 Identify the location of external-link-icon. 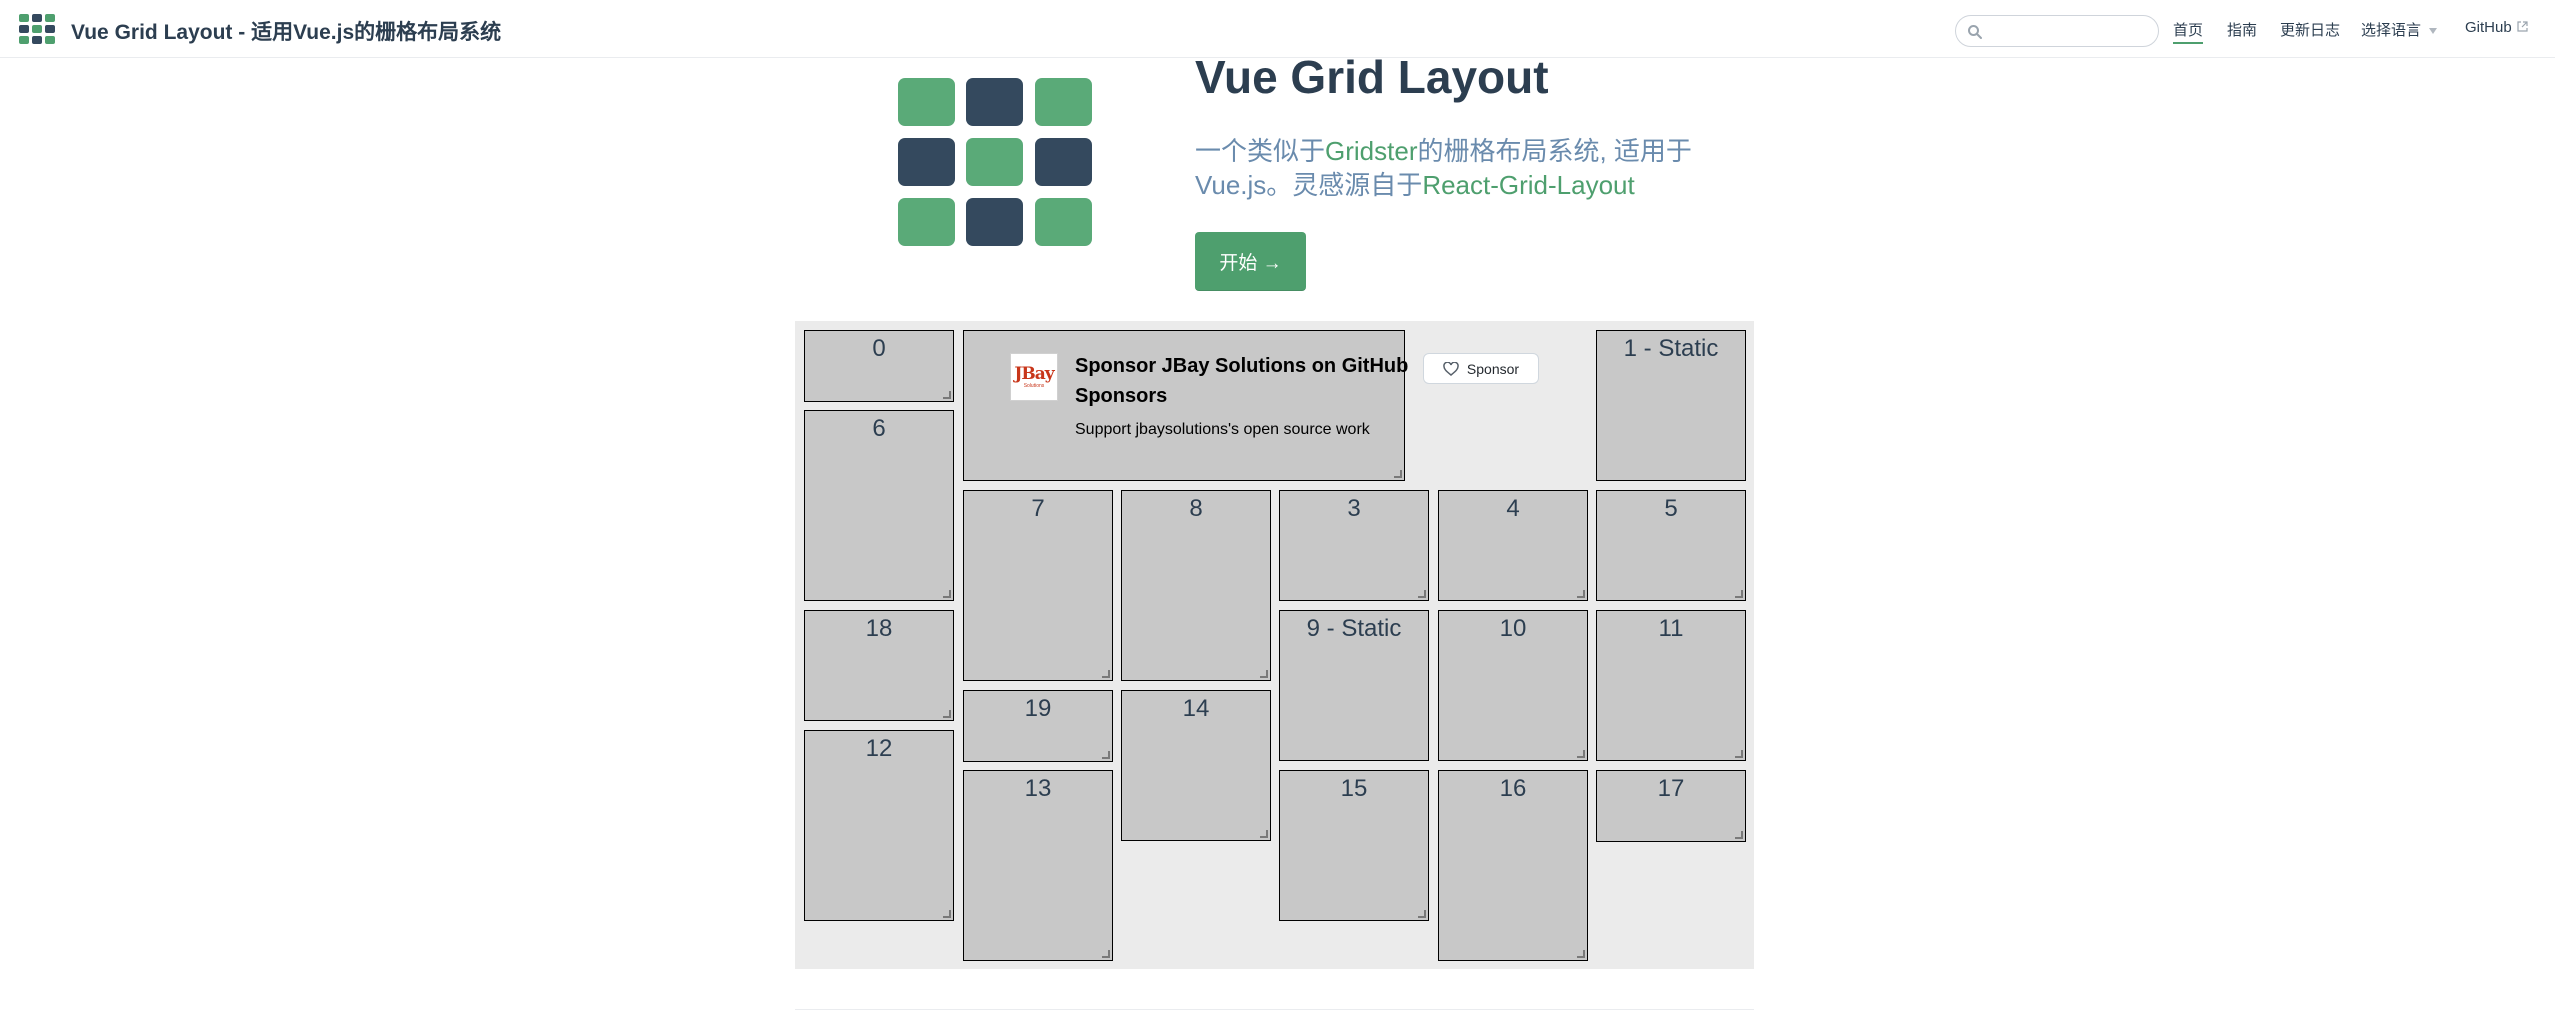
(2522, 26).